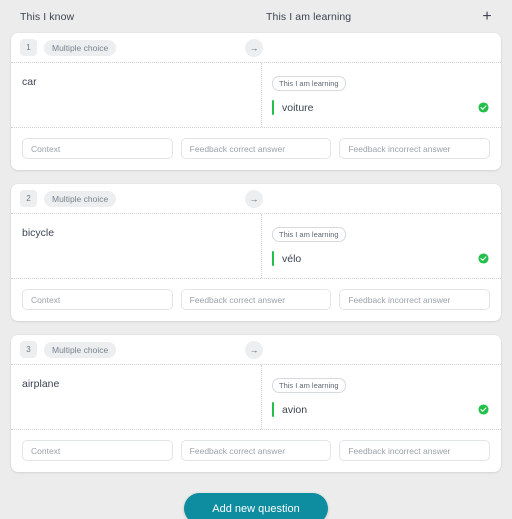 The width and height of the screenshot is (512, 519). I want to click on column-header-know: This I know, so click(47, 16).